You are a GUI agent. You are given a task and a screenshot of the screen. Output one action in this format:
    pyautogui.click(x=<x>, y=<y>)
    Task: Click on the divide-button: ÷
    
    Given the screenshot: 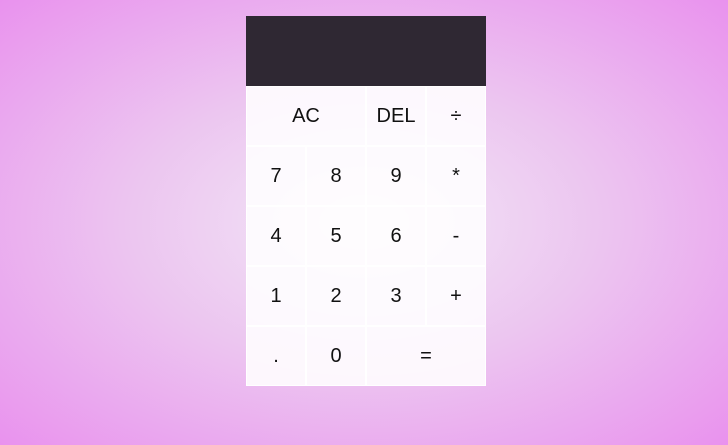 What is the action you would take?
    pyautogui.click(x=456, y=116)
    